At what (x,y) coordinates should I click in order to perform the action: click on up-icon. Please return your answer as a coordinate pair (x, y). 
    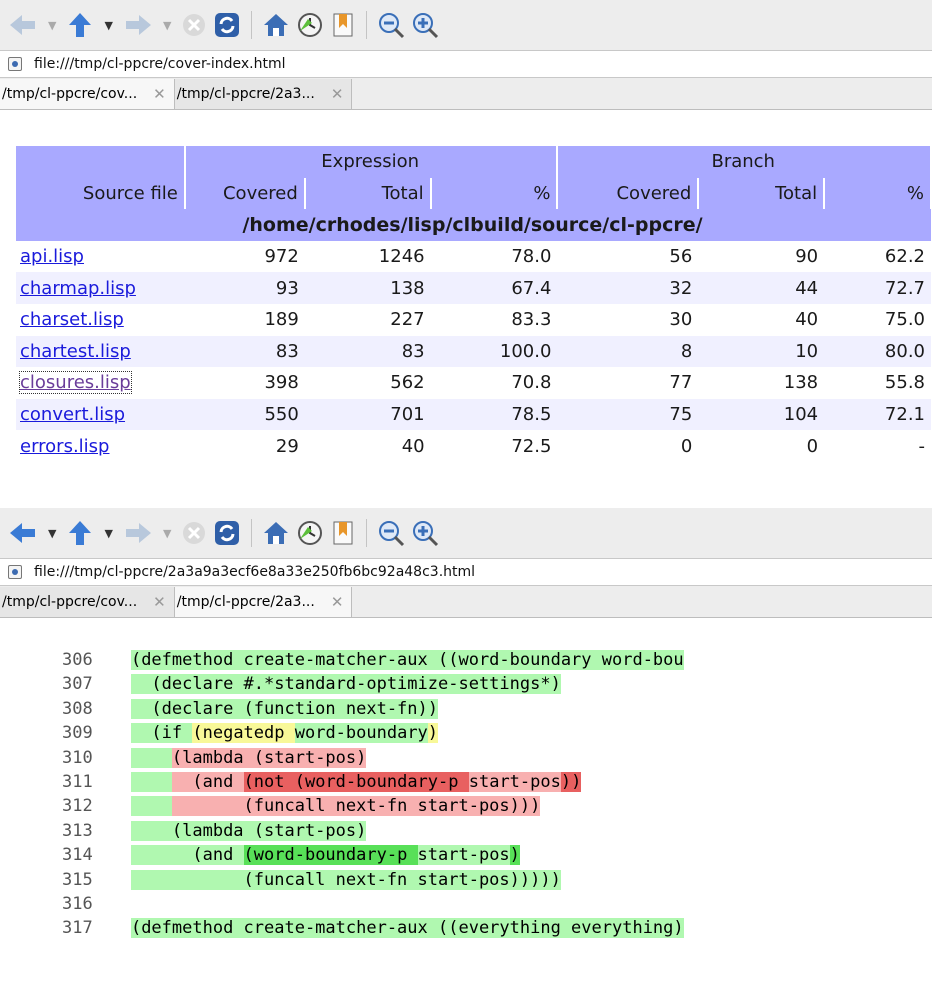
    Looking at the image, I should click on (80, 25).